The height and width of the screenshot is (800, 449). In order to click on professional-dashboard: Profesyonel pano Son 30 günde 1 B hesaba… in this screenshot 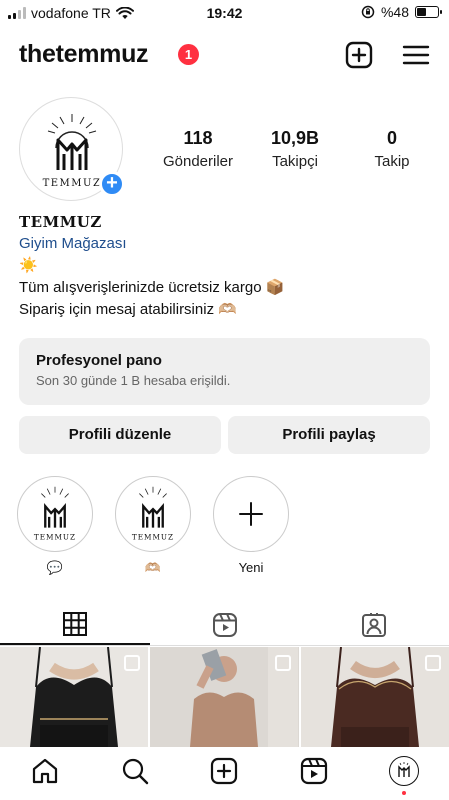, I will do `click(224, 371)`.